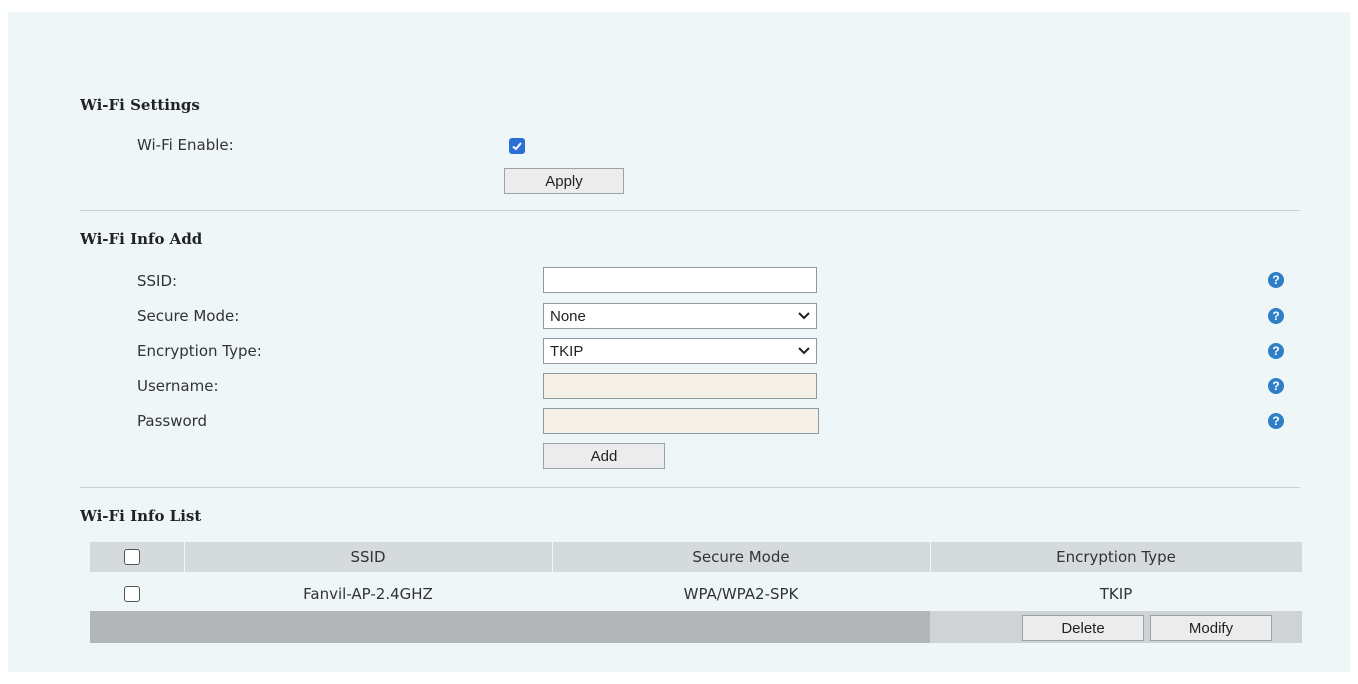 The image size is (1358, 684). I want to click on encryption-type-label: Encryption Type:, so click(199, 351).